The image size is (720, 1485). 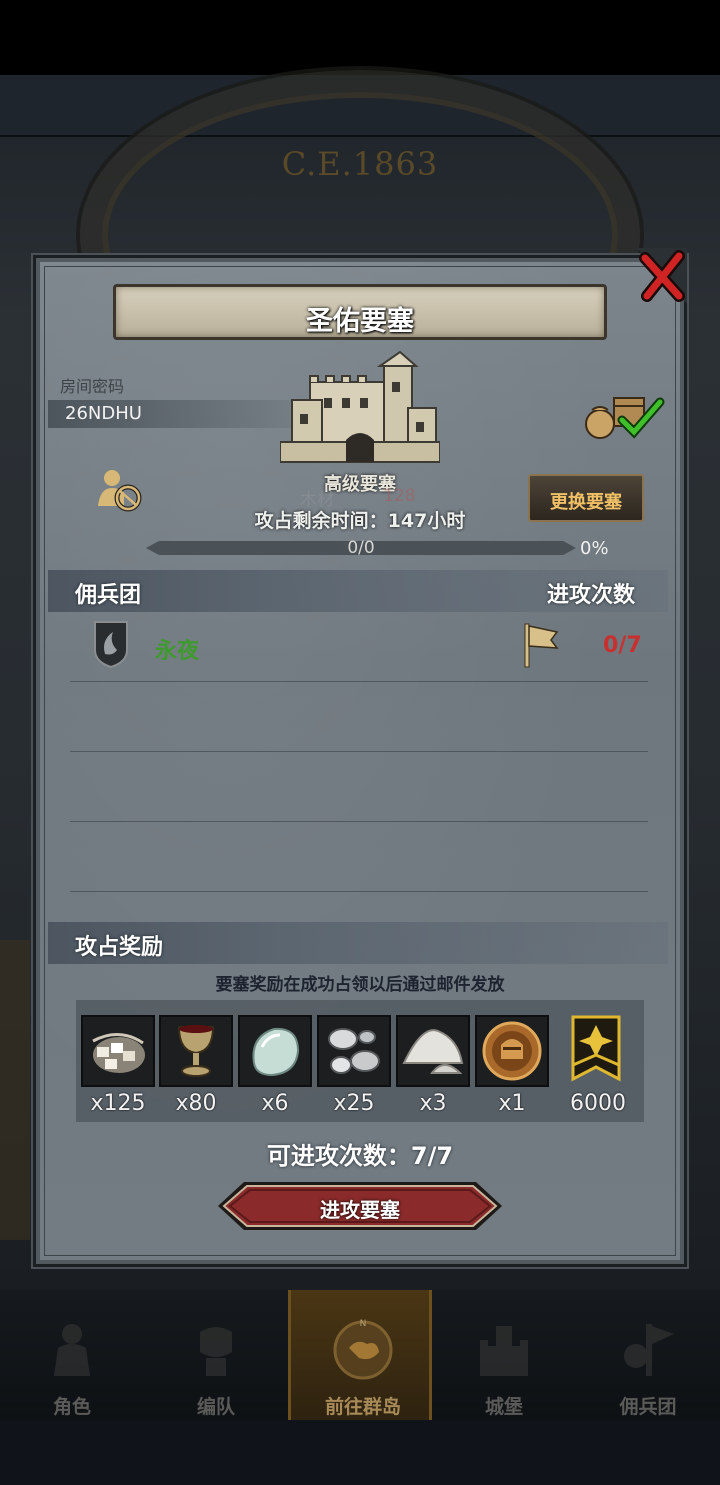 What do you see at coordinates (177, 649) in the screenshot?
I see `guild-name: 永夜` at bounding box center [177, 649].